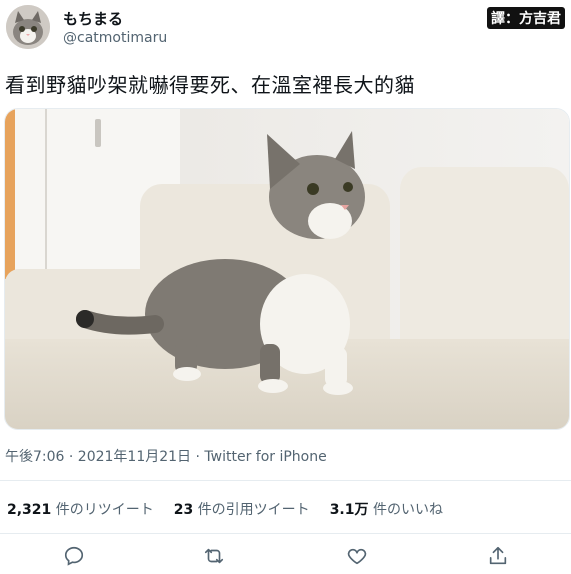 The height and width of the screenshot is (574, 571). I want to click on retweet-button, so click(214, 556).